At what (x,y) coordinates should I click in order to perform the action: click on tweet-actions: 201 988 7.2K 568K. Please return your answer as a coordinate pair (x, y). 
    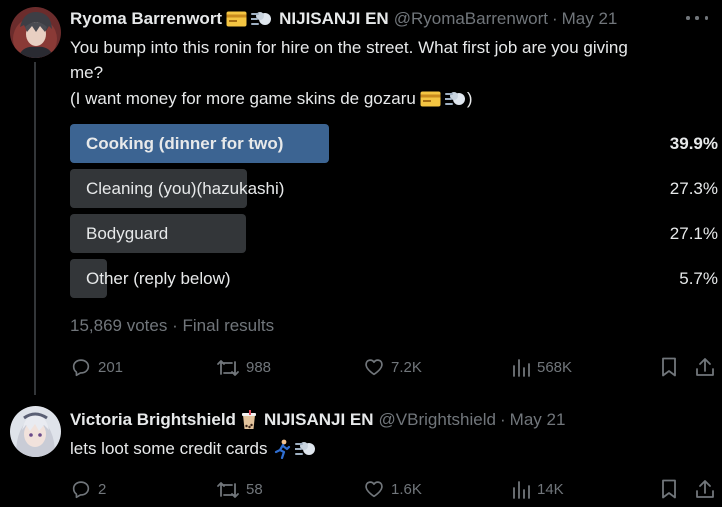
    Looking at the image, I should click on (395, 367).